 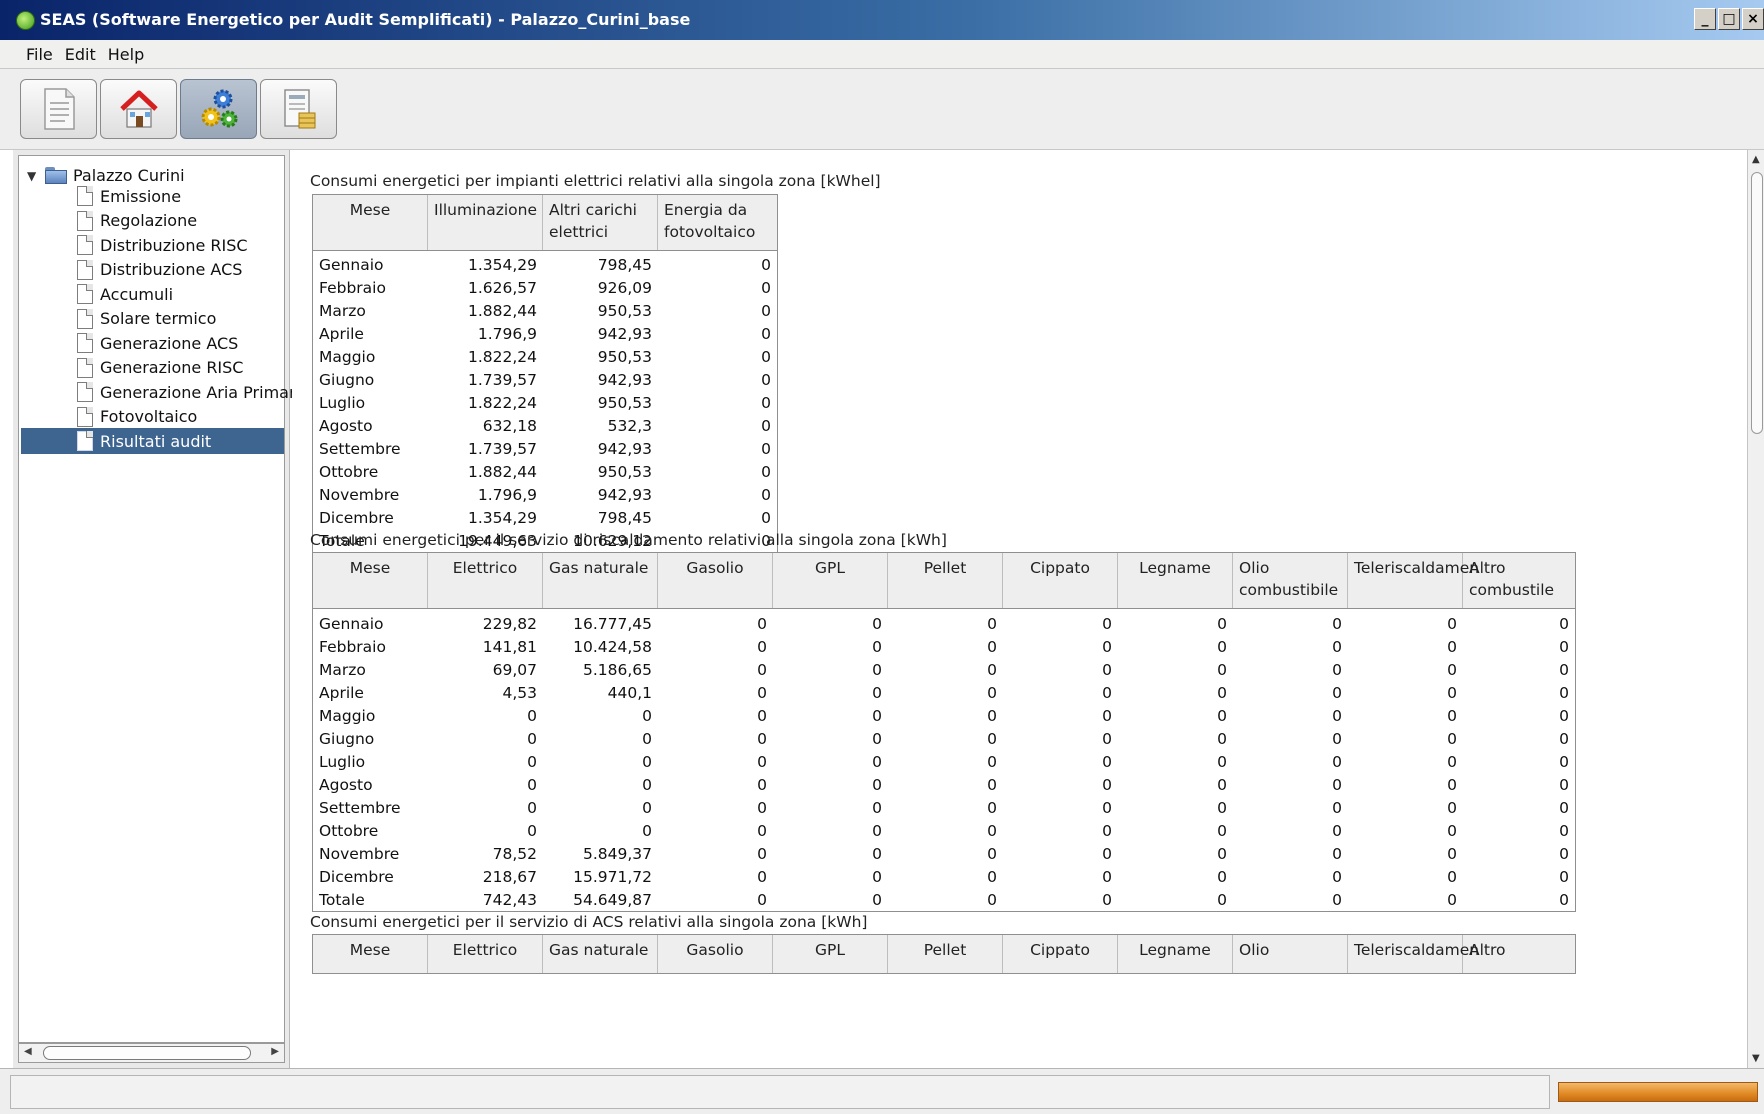 I want to click on menu-file: File, so click(x=39, y=54).